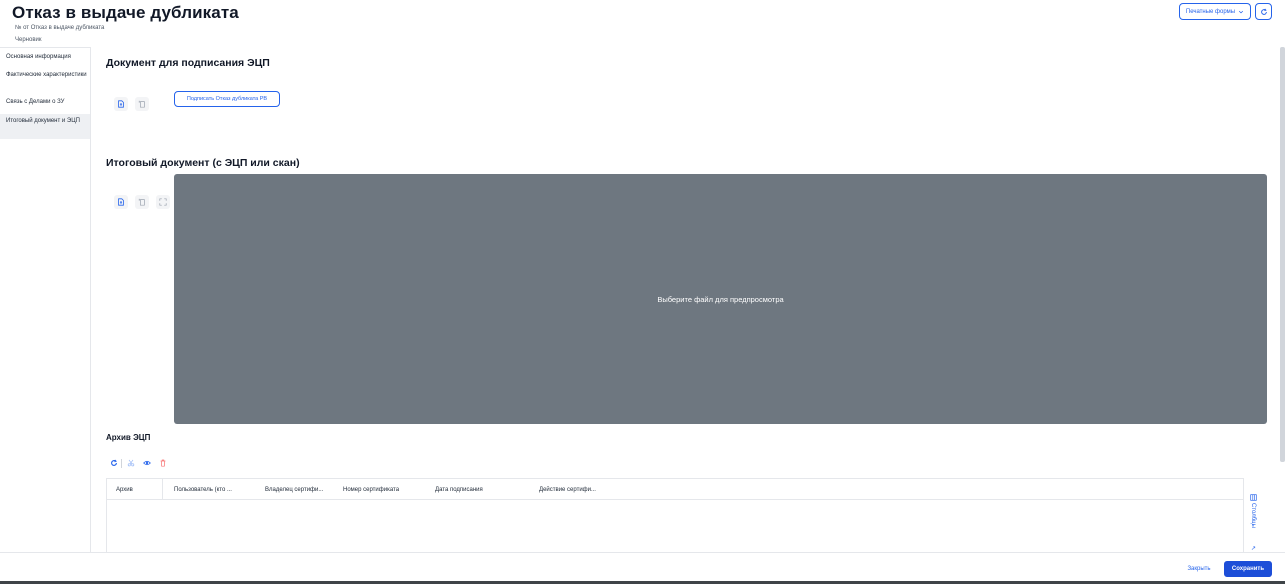 The width and height of the screenshot is (1285, 584). I want to click on sidebar-item-characteristics: Фактические характеристики, so click(45, 80).